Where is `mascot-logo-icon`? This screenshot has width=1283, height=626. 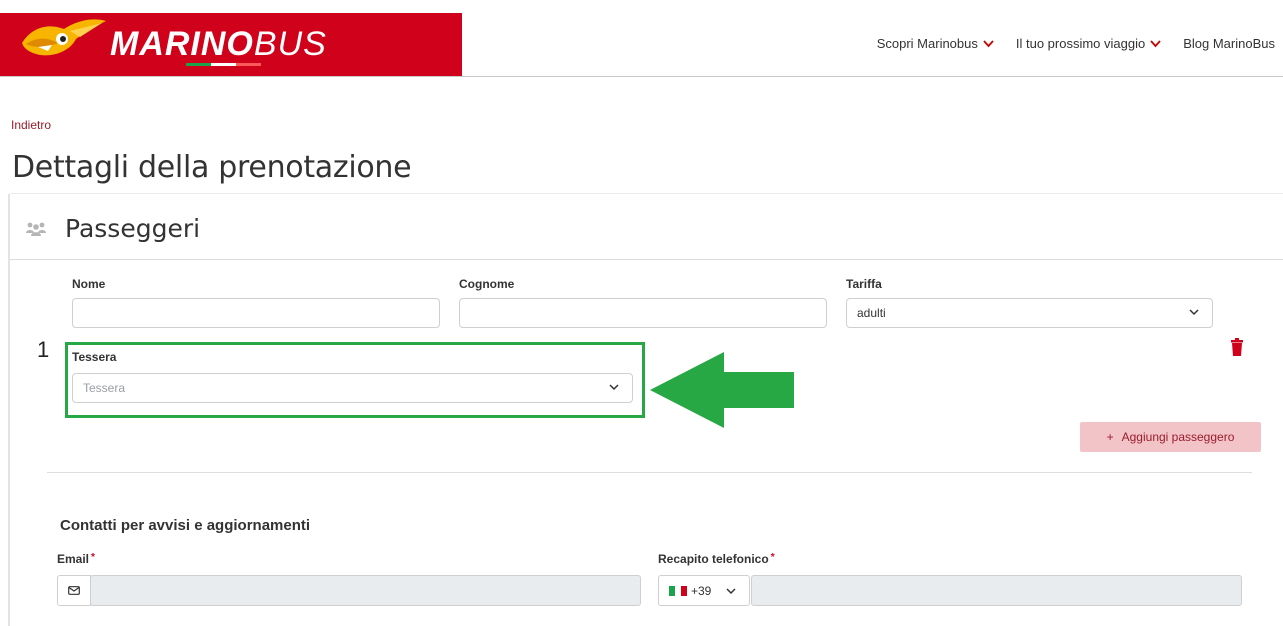 mascot-logo-icon is located at coordinates (64, 37).